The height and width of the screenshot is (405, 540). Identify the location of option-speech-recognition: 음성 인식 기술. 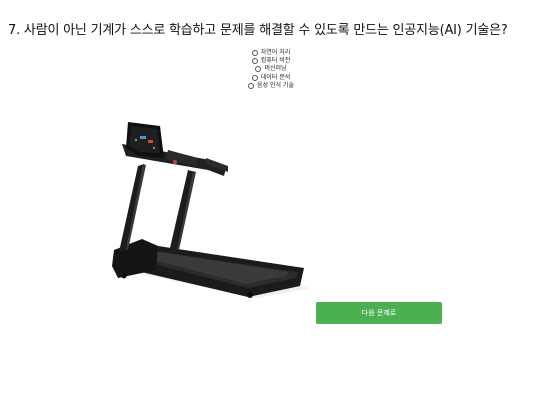
(271, 86).